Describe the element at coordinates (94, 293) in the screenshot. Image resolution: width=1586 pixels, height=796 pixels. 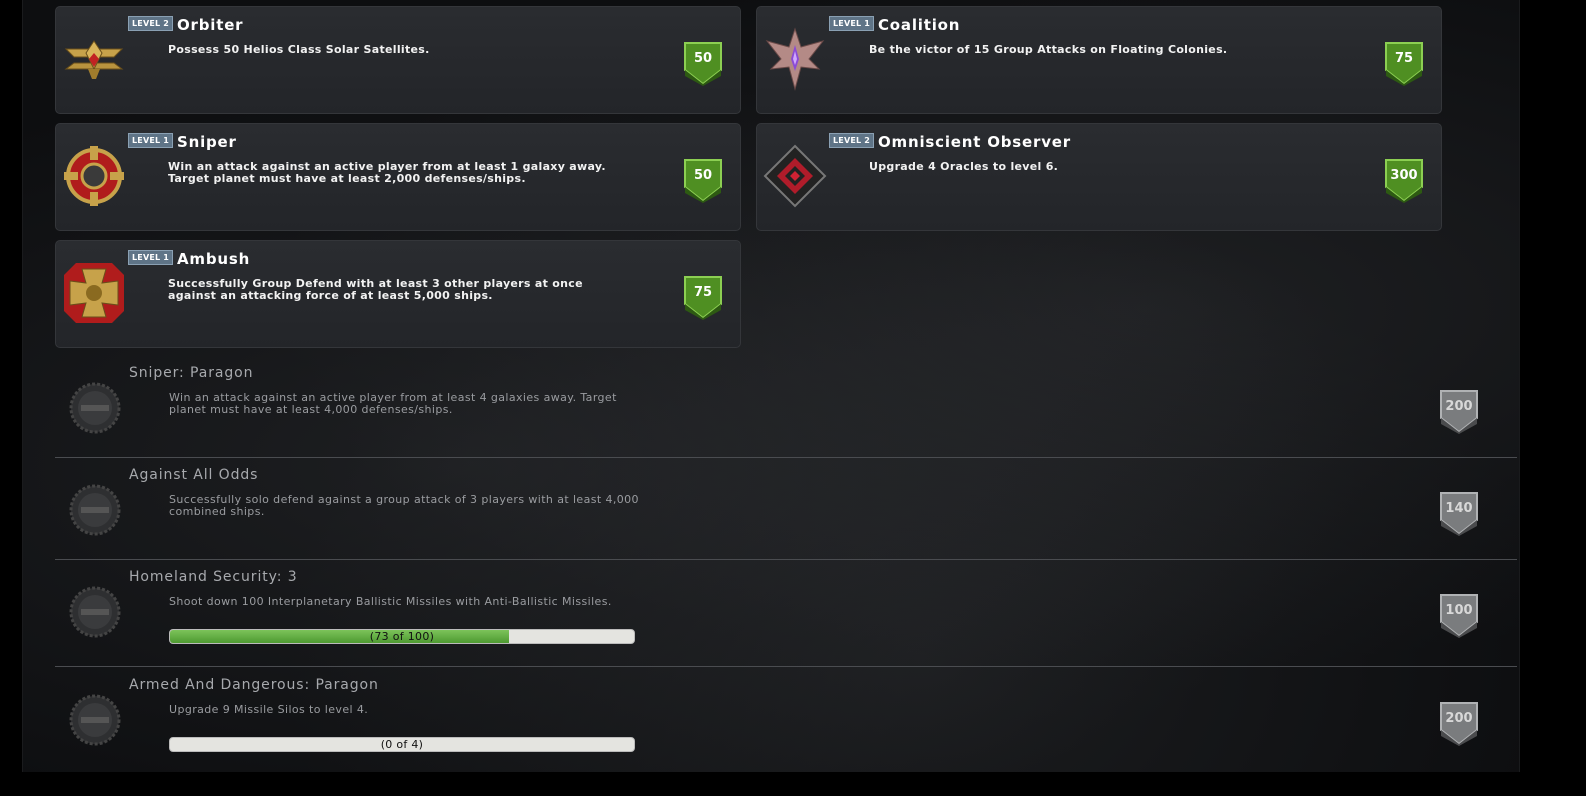
I see `ambush-icon` at that location.